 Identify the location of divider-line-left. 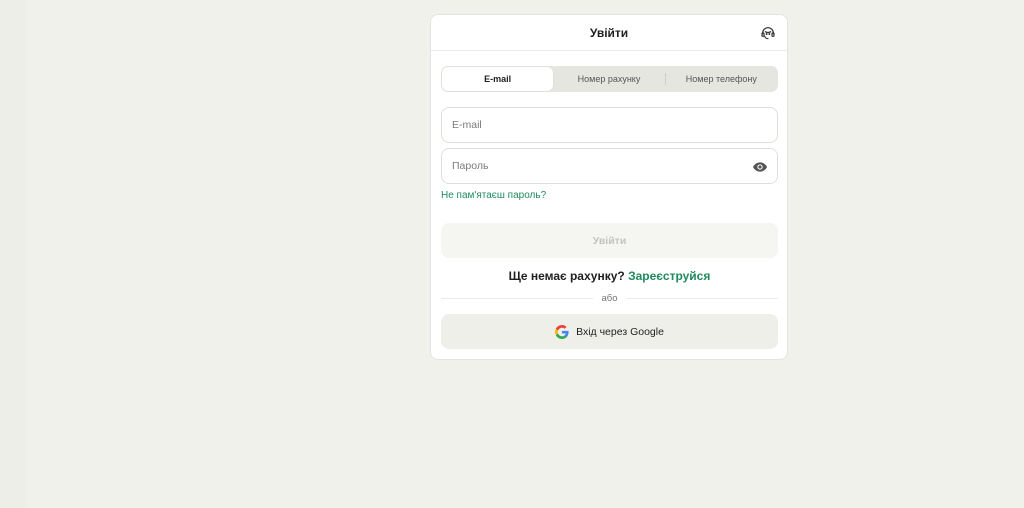
(517, 298).